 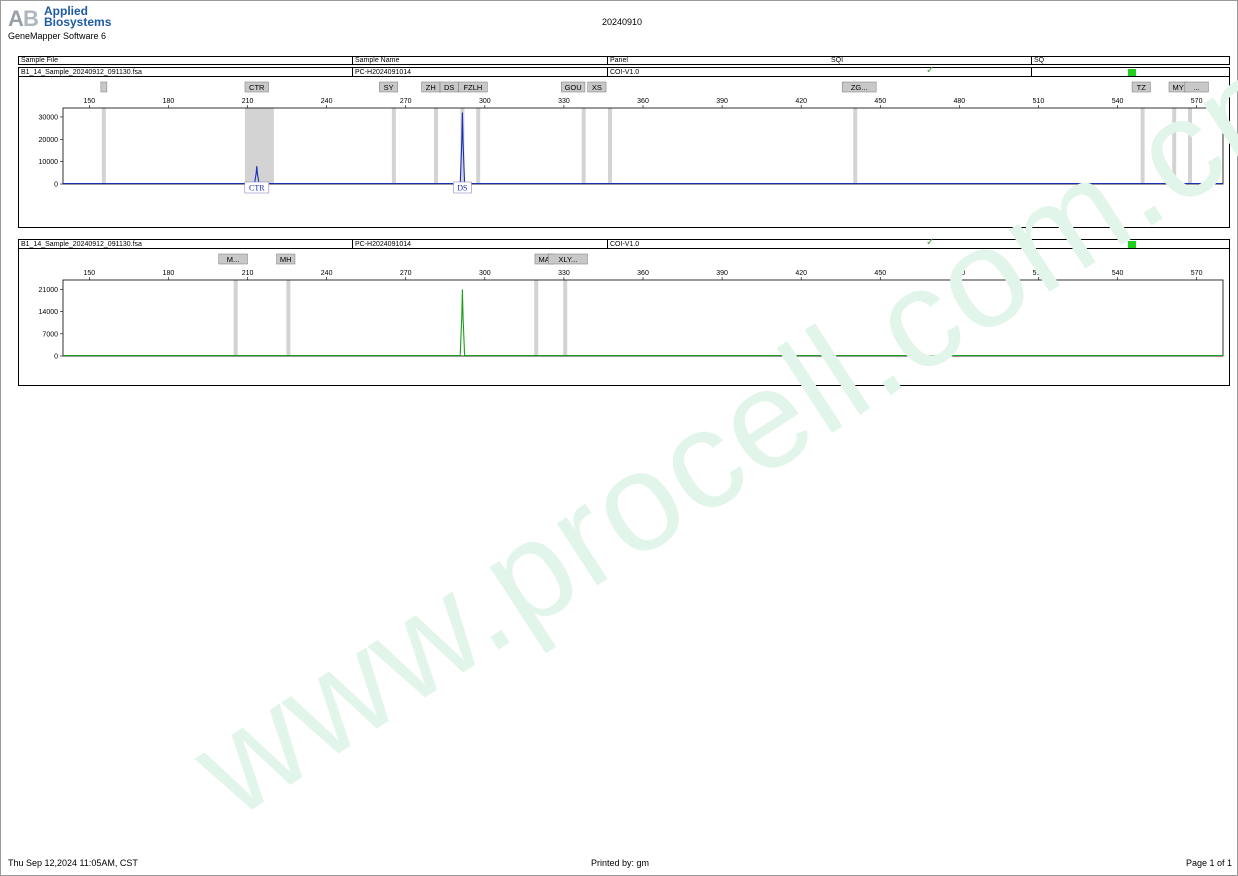 What do you see at coordinates (49, 117) in the screenshot?
I see `y-tick-label: 30000` at bounding box center [49, 117].